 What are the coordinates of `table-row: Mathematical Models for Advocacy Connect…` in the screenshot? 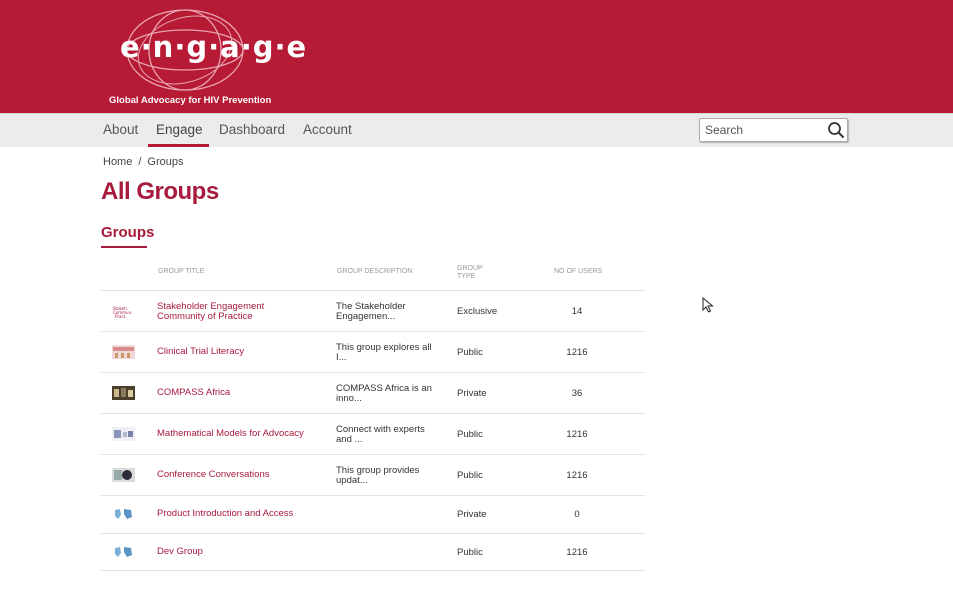 It's located at (373, 434).